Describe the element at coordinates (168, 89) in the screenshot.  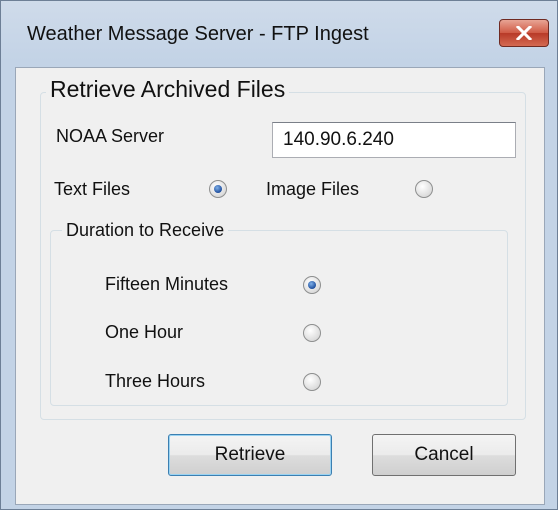
I see `retrieve-archived-files-legend: Retrieve Archived Files` at that location.